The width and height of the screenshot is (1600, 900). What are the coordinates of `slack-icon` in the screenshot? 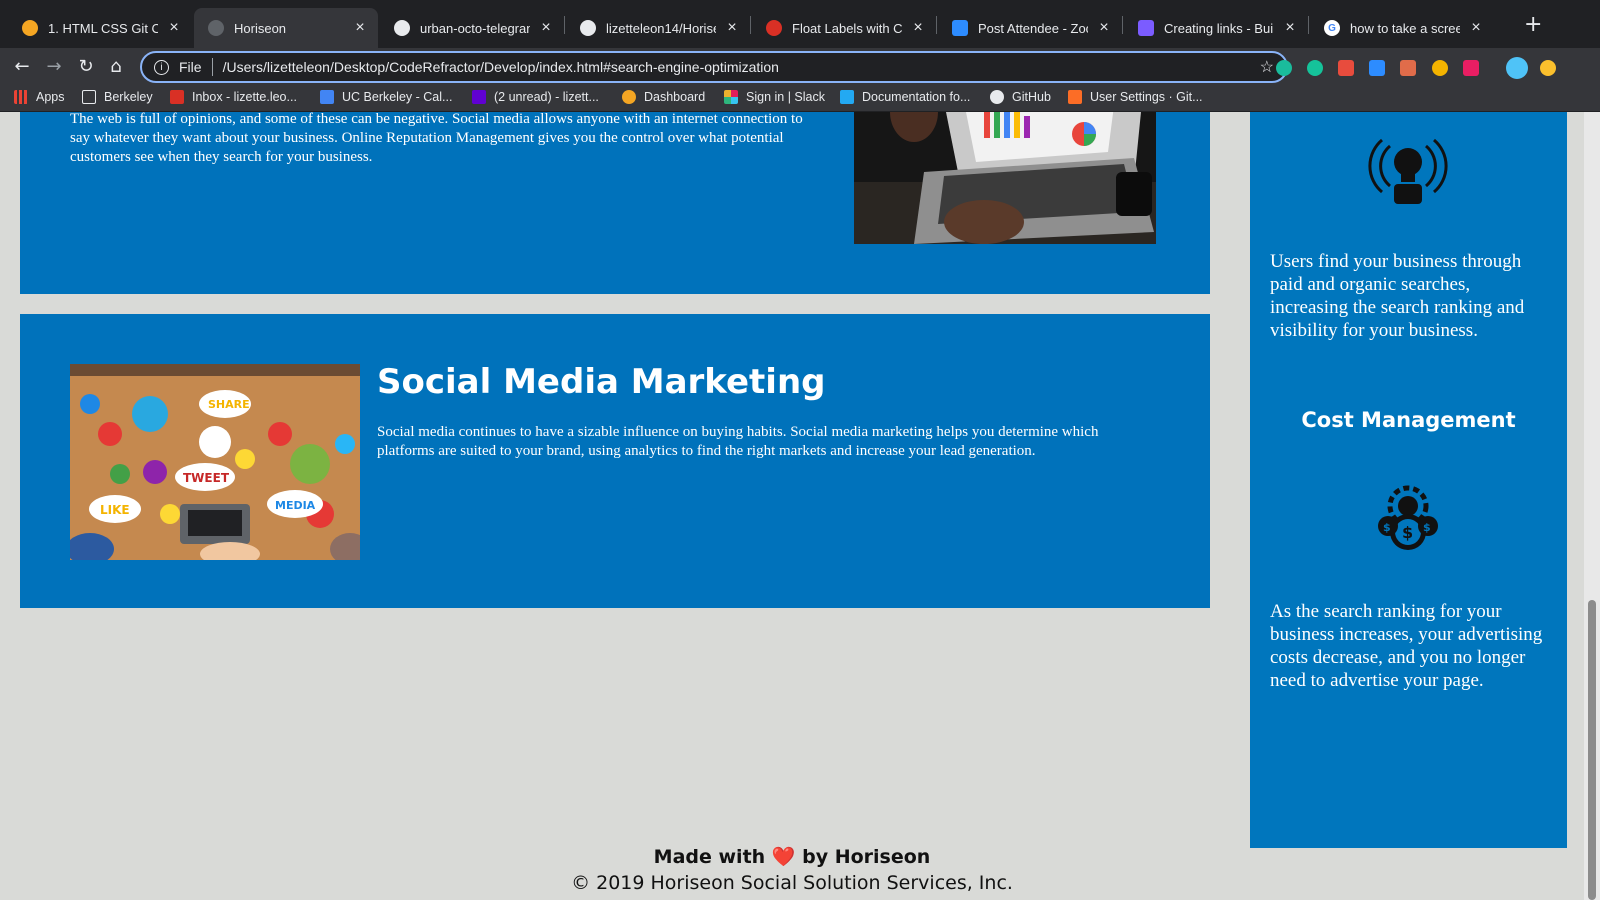 It's located at (731, 97).